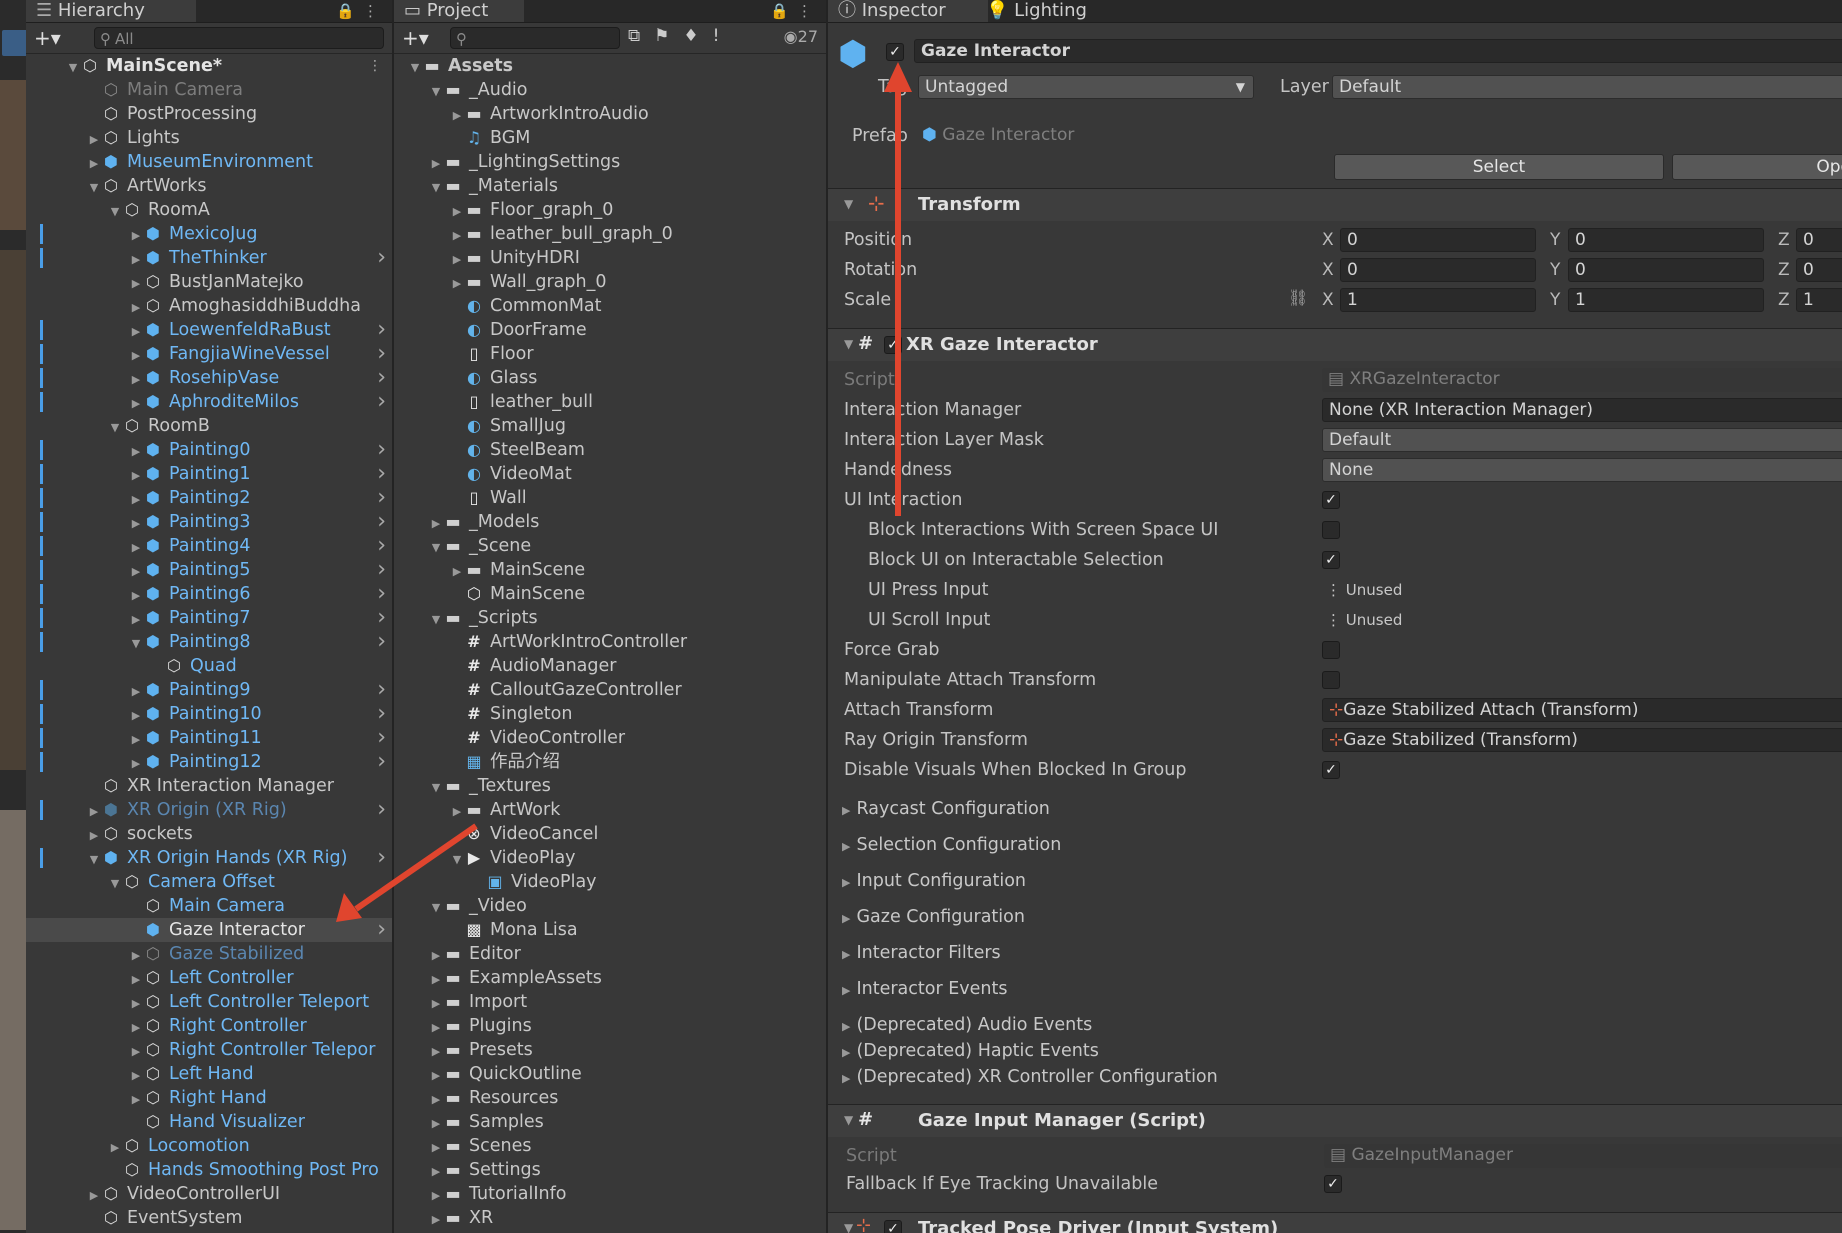  I want to click on foldout-input-configuration: ▶ Input Configuration, so click(934, 882).